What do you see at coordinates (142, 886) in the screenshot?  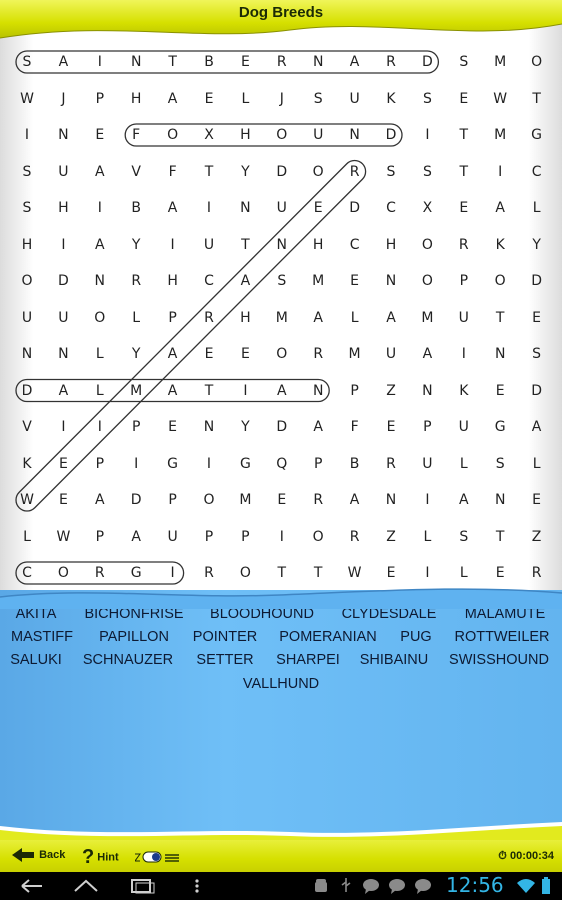 I see `recent-apps-icon` at bounding box center [142, 886].